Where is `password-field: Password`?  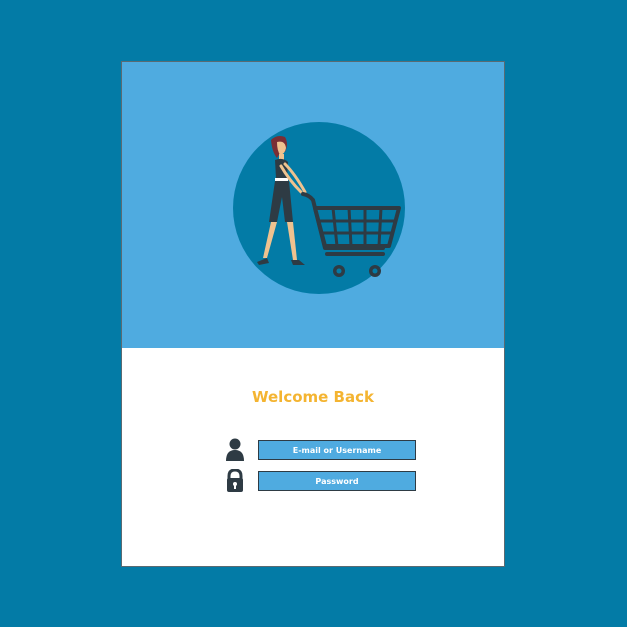 password-field: Password is located at coordinates (337, 481).